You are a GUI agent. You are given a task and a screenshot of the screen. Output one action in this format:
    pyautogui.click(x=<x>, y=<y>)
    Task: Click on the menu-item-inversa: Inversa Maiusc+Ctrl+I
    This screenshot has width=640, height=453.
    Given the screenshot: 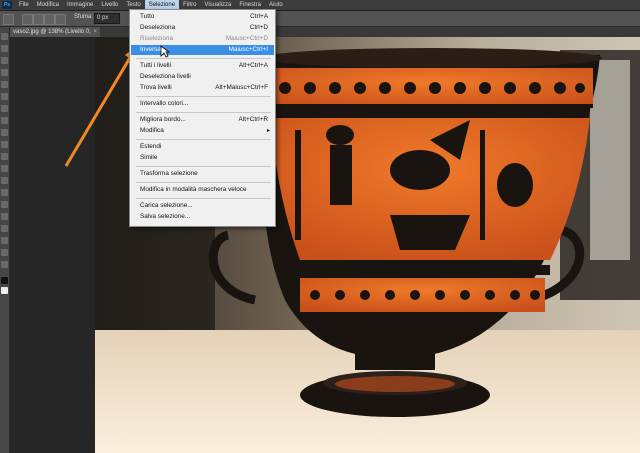 What is the action you would take?
    pyautogui.click(x=202, y=50)
    